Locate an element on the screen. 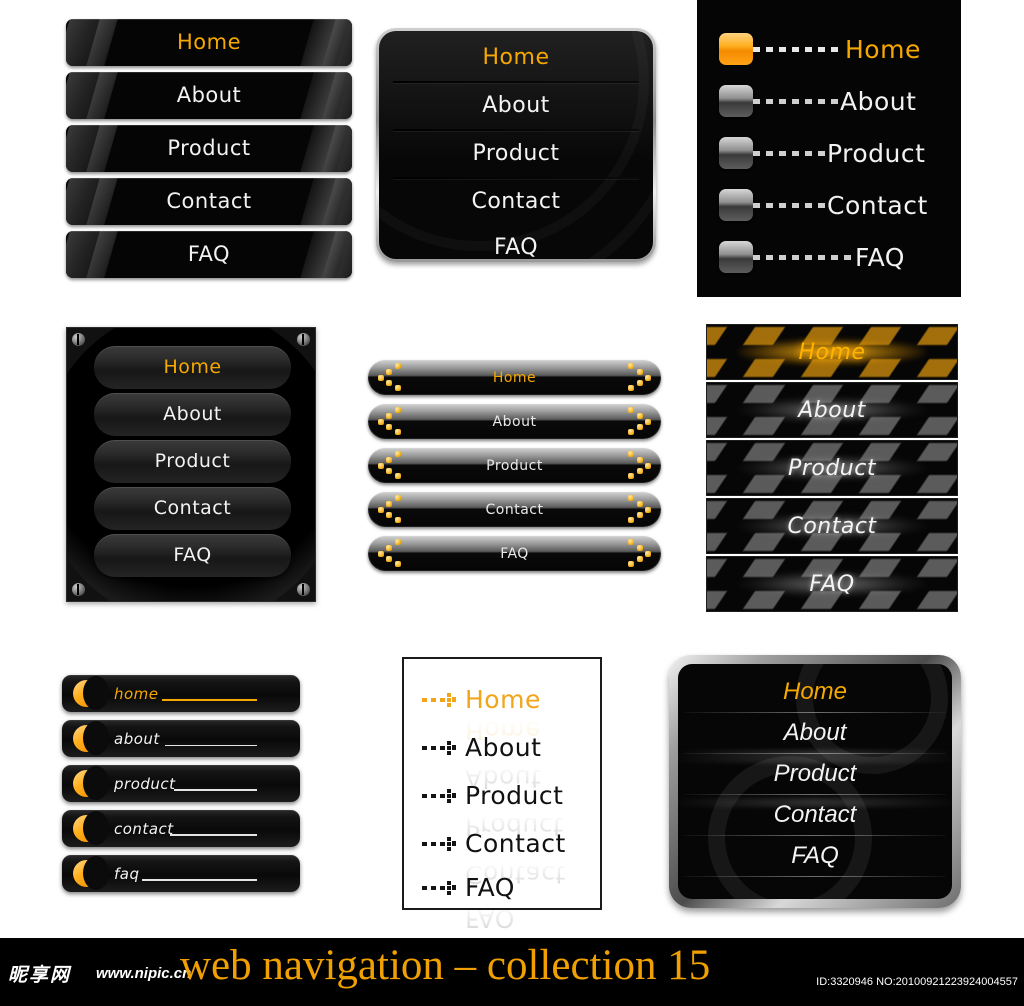 Image resolution: width=1024 pixels, height=1006 pixels. crescent-underline-menu: home about product contact faq is located at coordinates (181, 786).